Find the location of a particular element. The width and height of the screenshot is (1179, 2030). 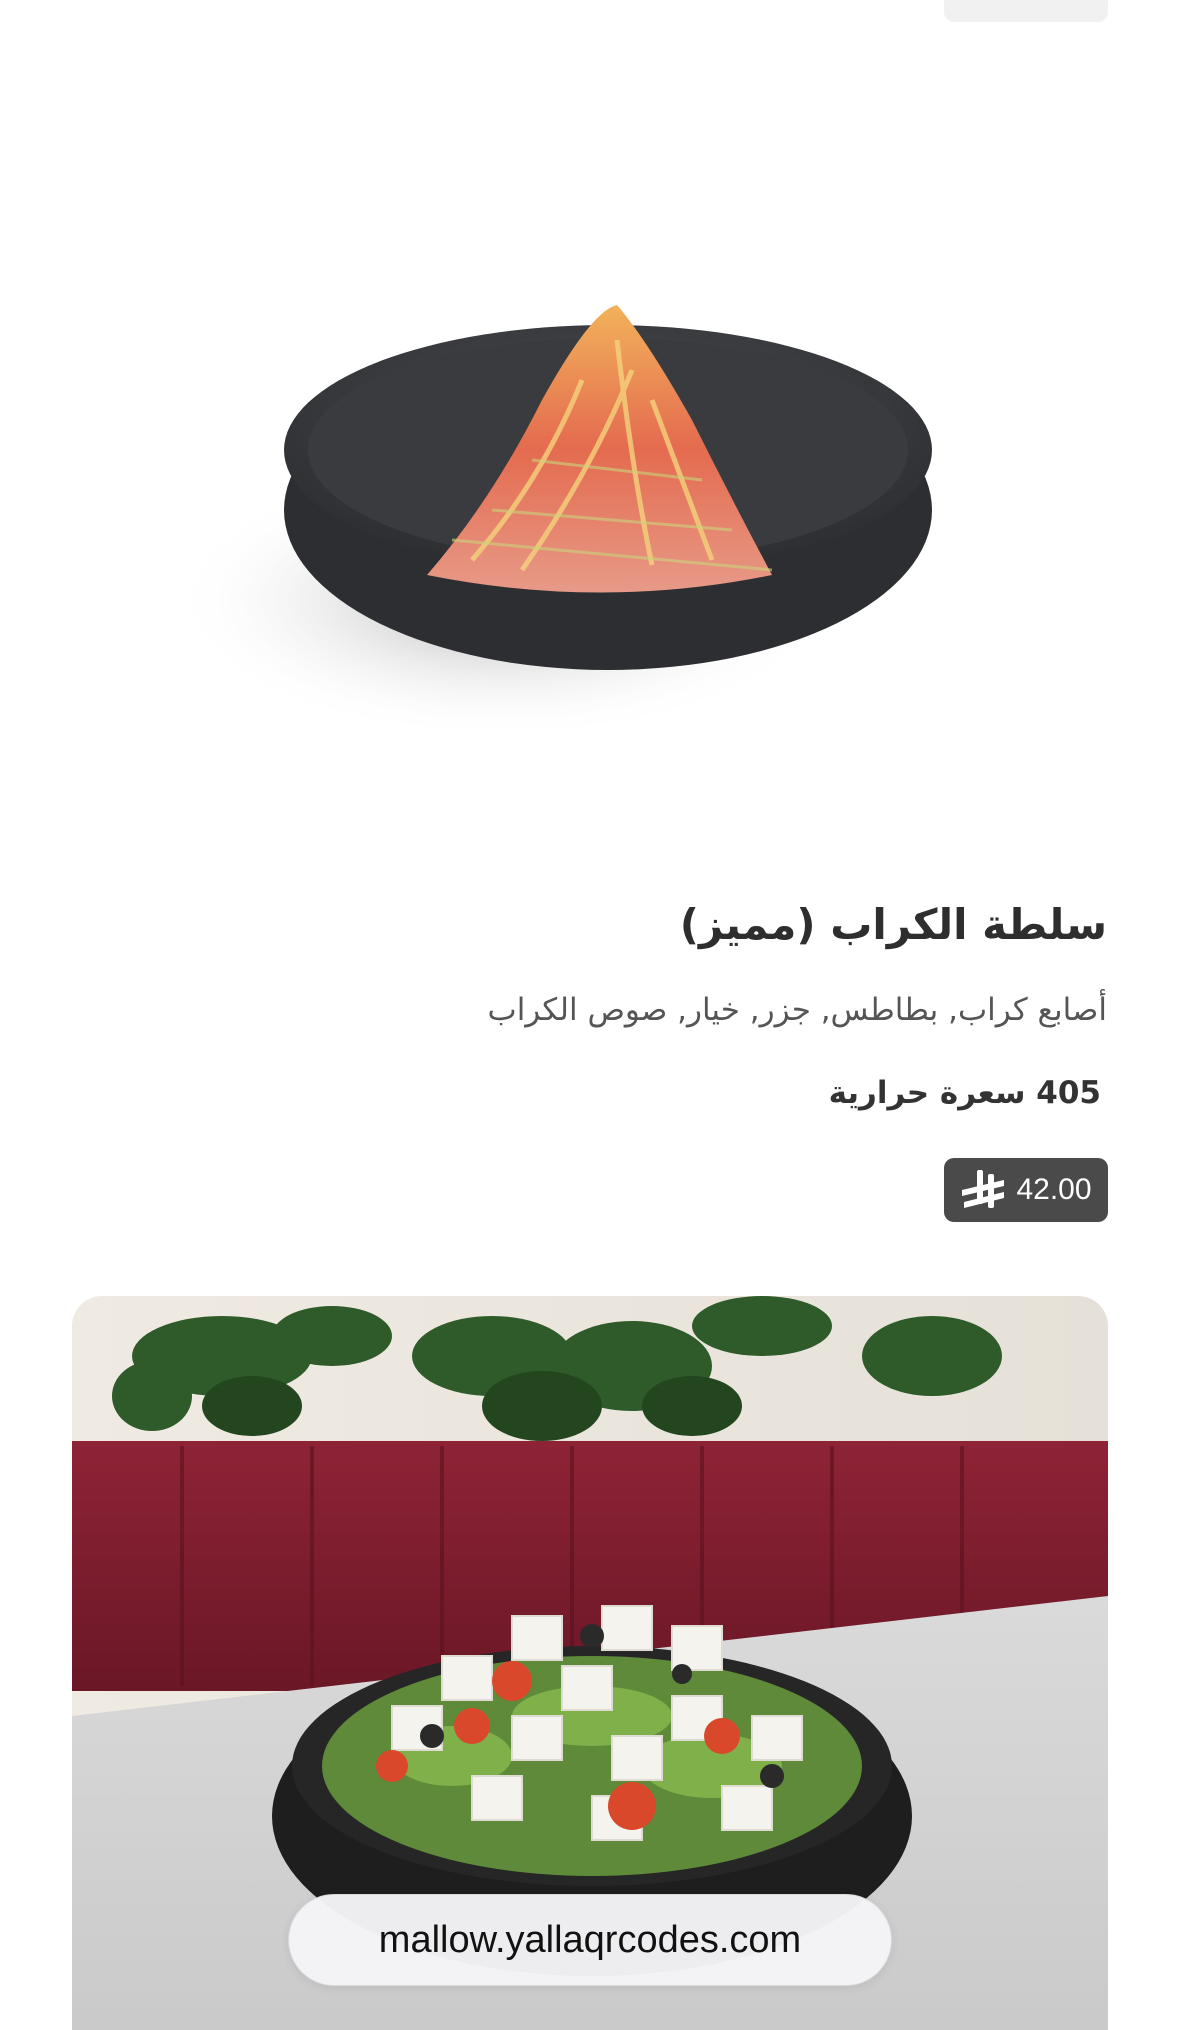

item-calories: 405 سعرة حرارية is located at coordinates (964, 1093).